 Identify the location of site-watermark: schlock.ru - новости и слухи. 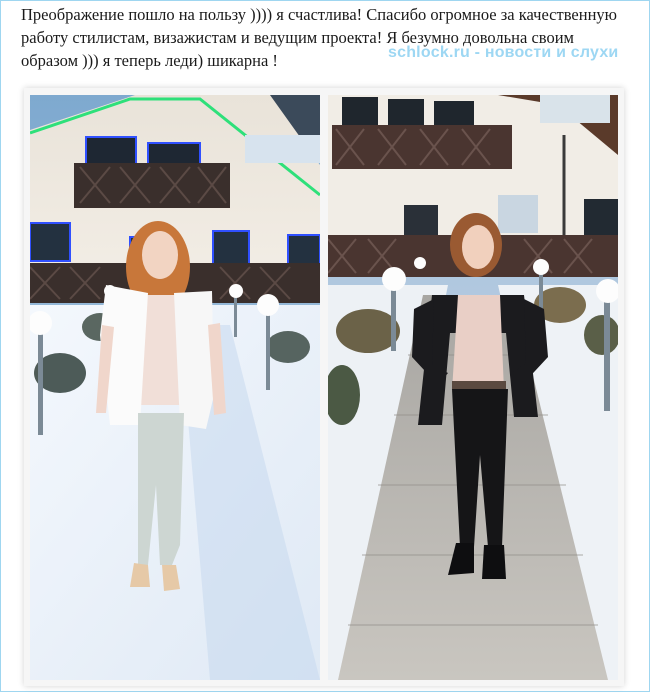
(503, 52).